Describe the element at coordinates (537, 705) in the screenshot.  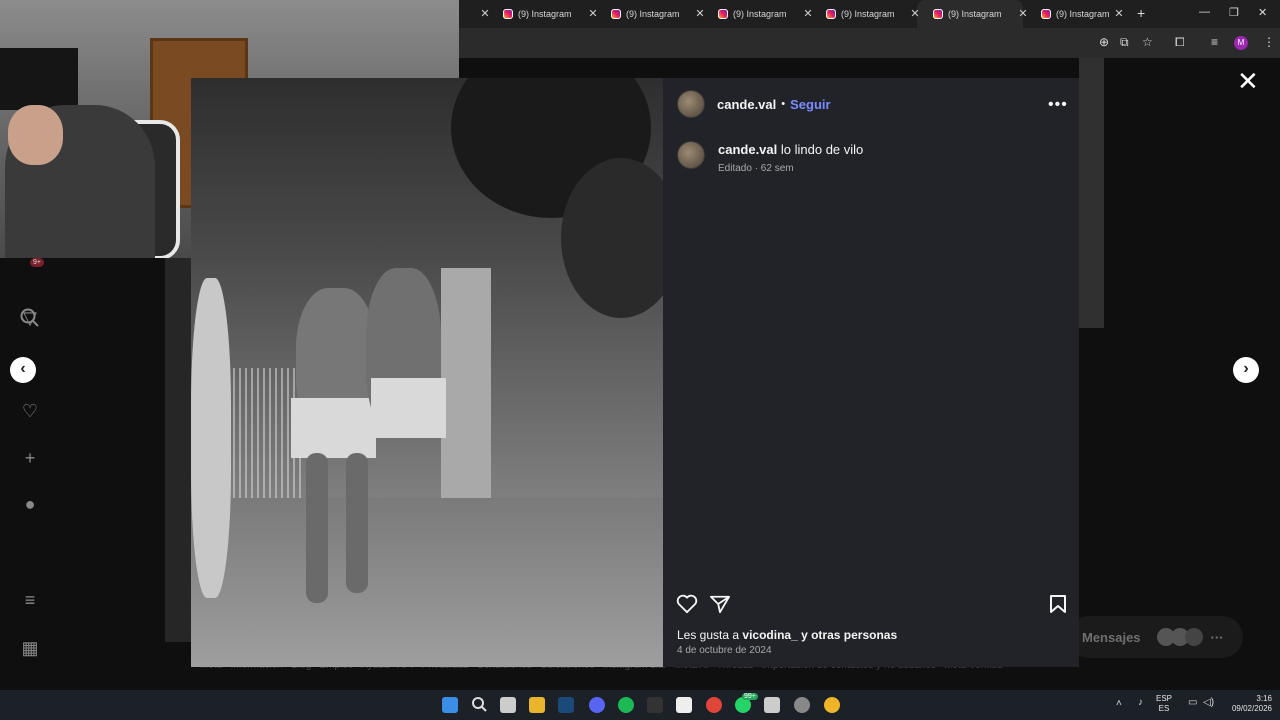
I see `file-explorer-icon` at that location.